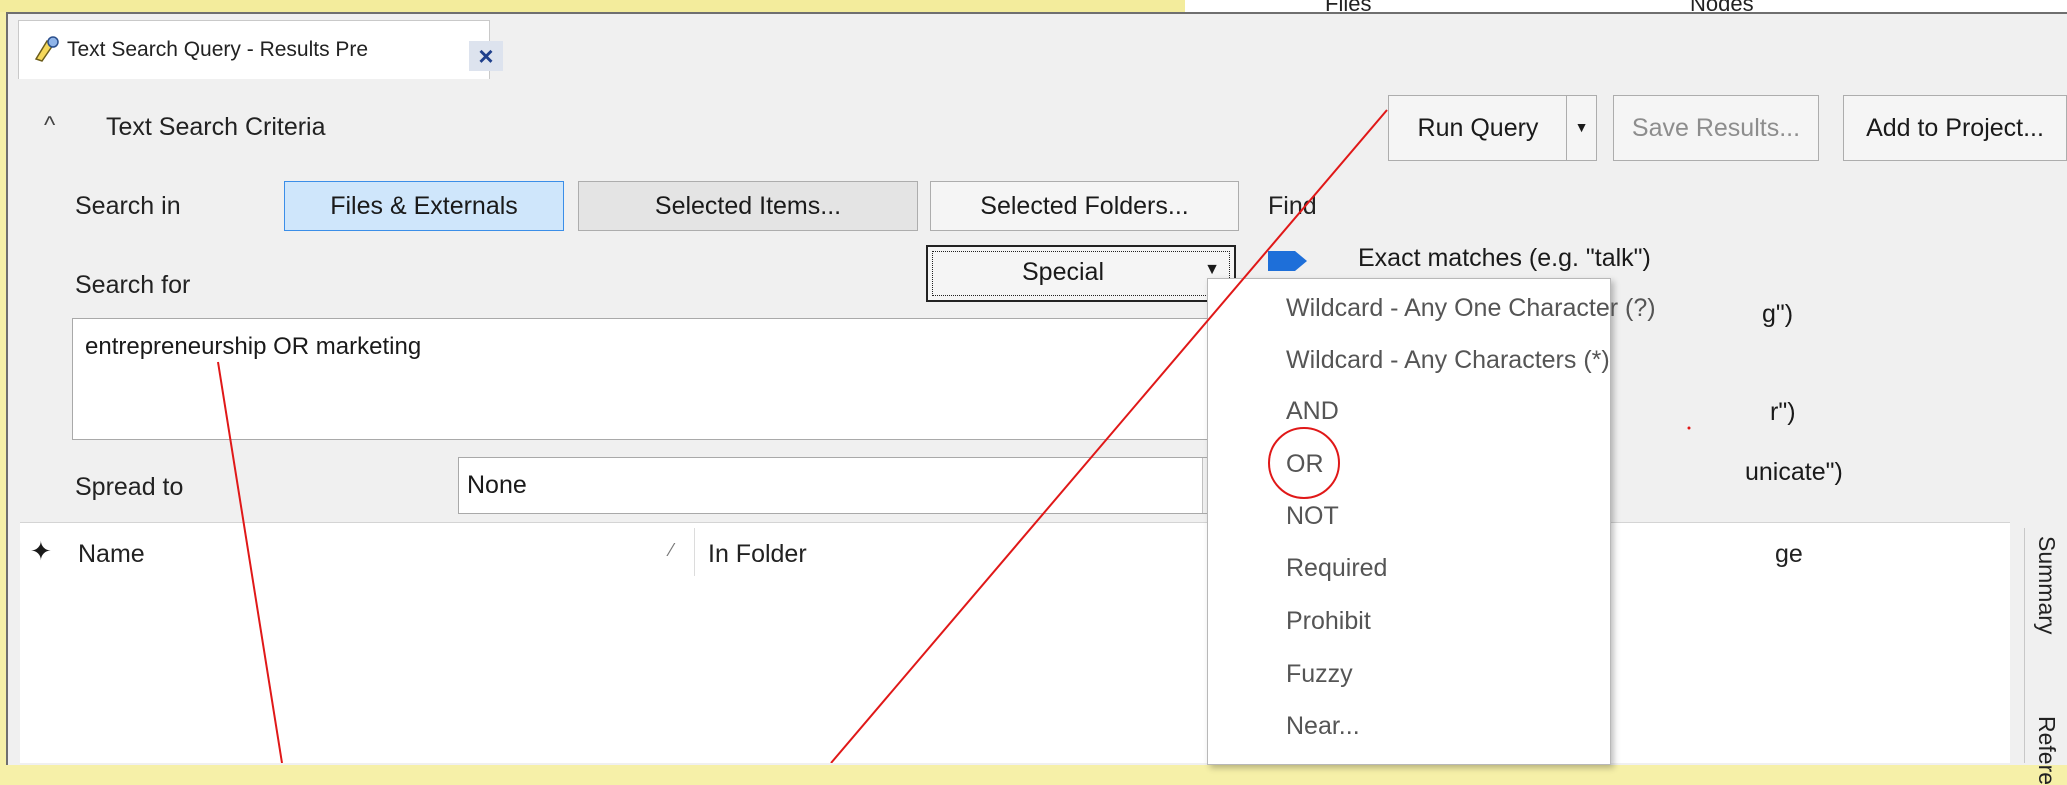  Describe the element at coordinates (1777, 314) in the screenshot. I see `find-option-2: g")` at that location.